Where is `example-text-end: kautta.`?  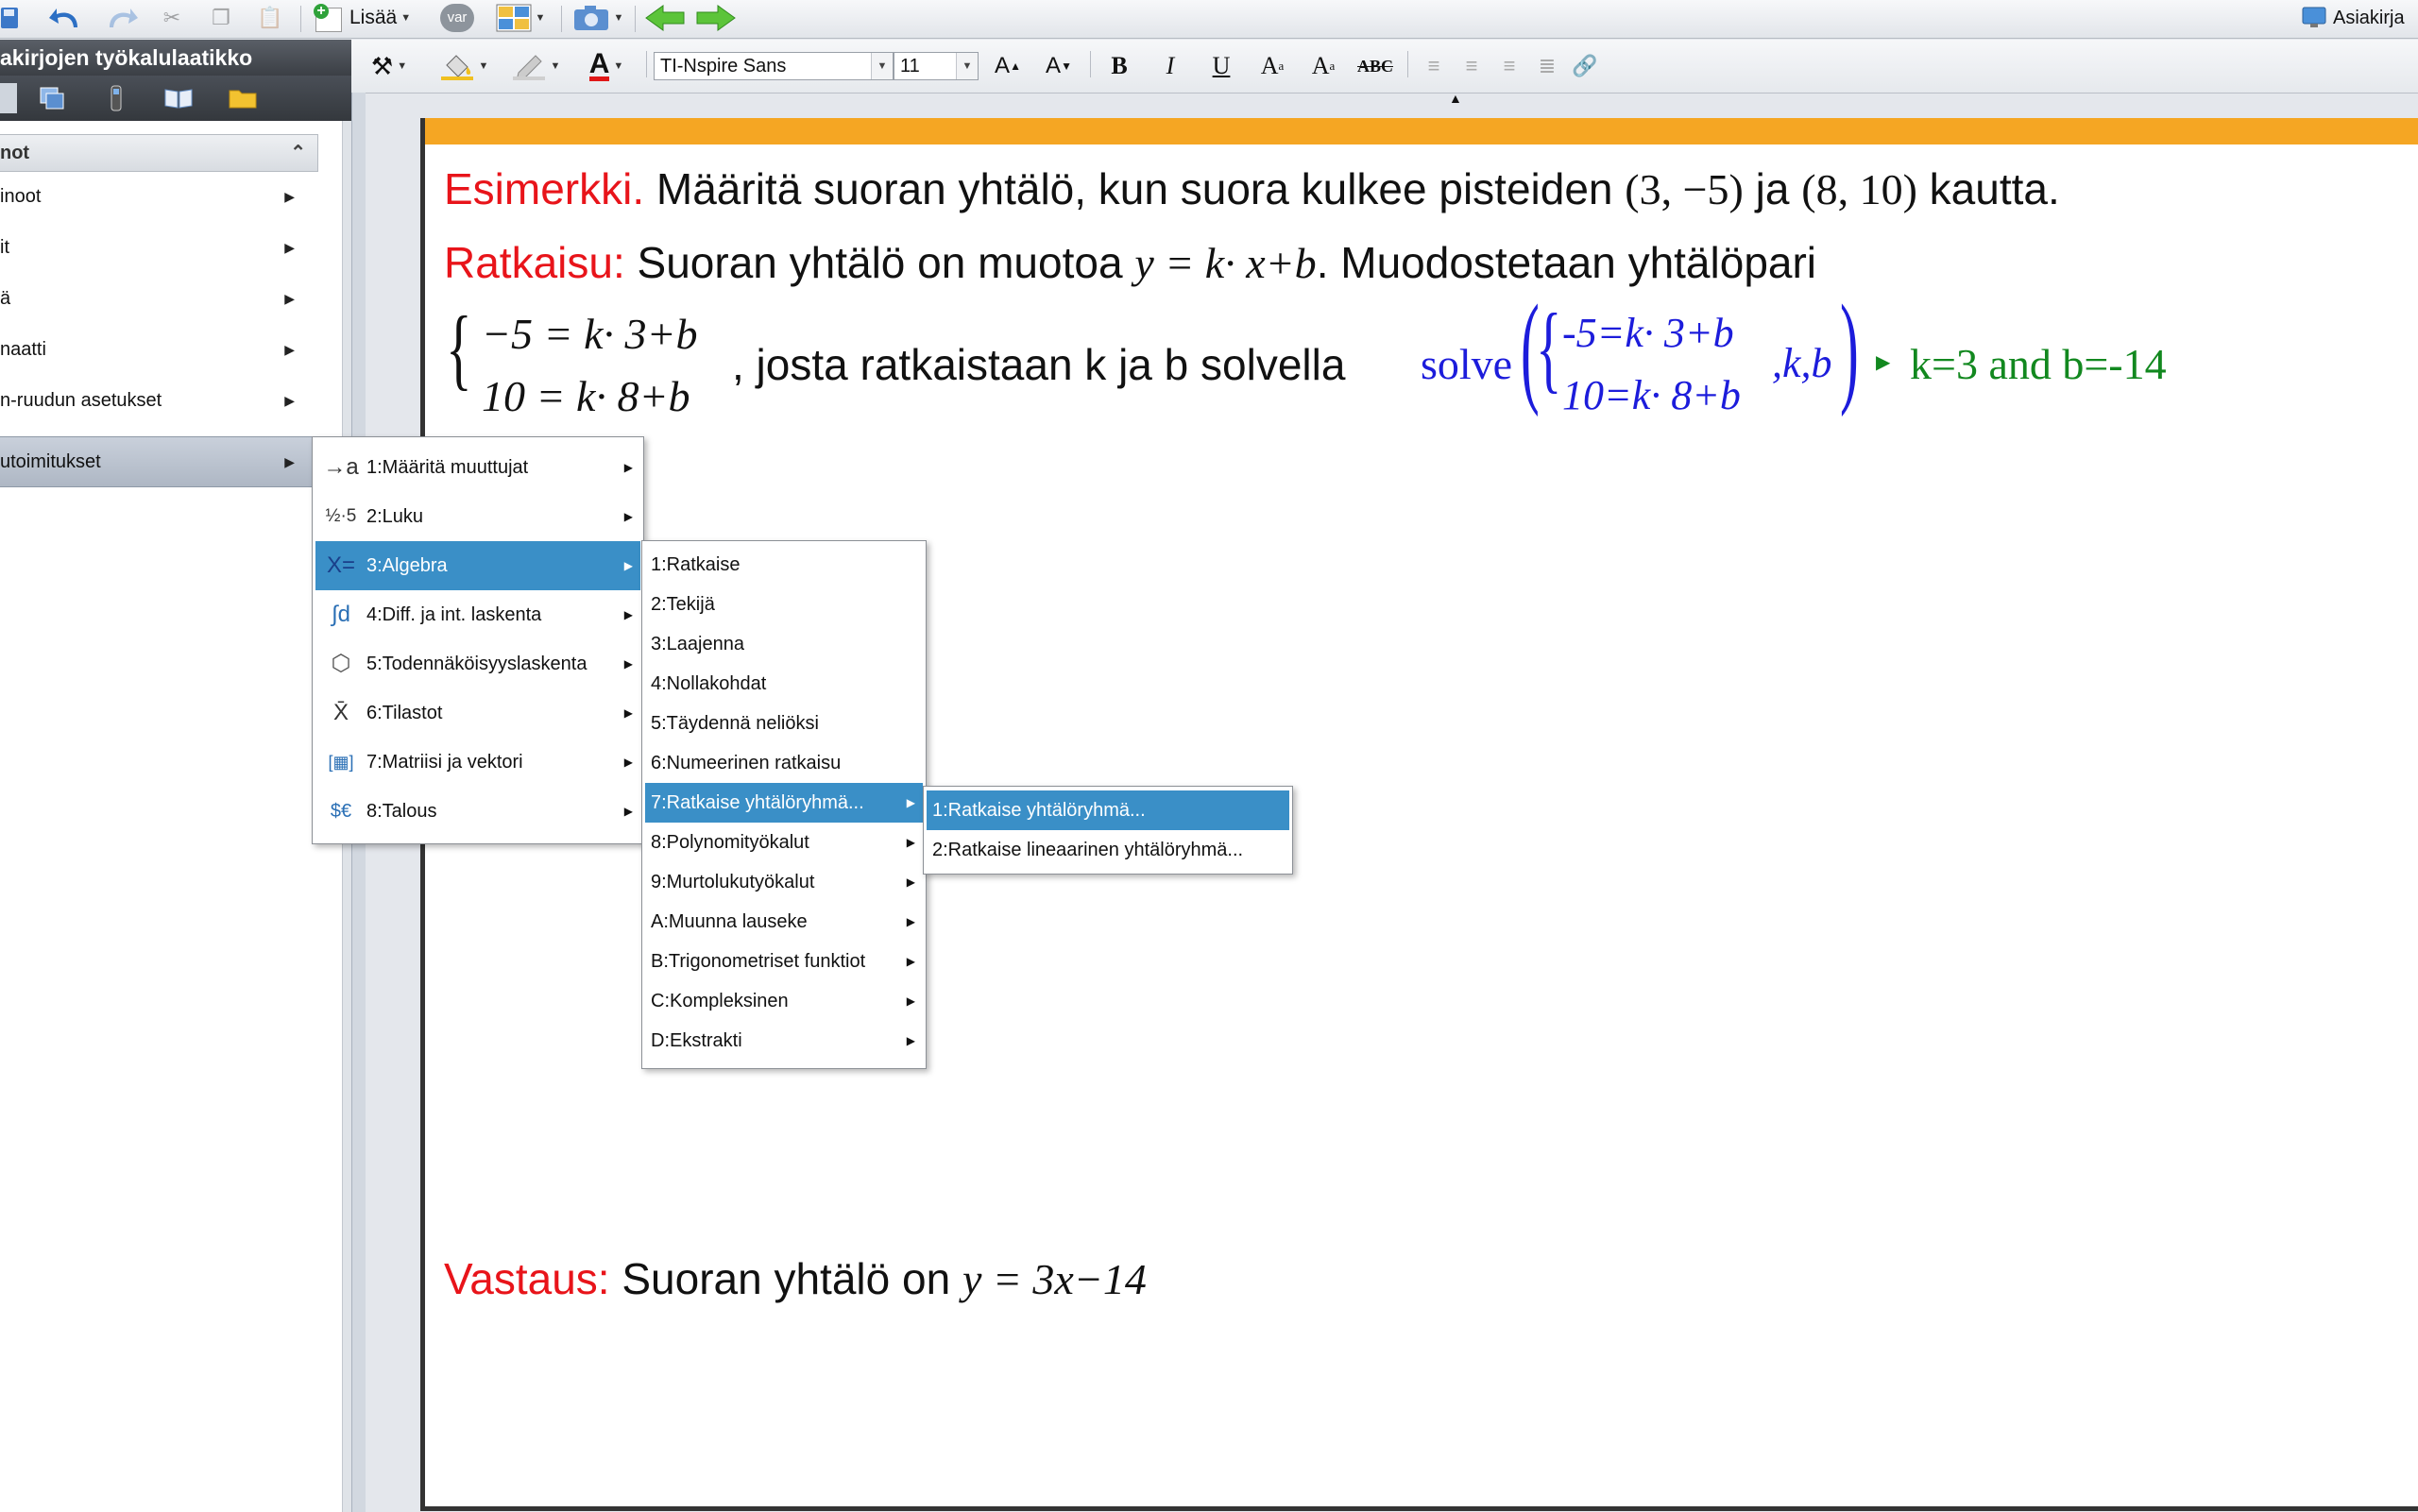 example-text-end: kautta. is located at coordinates (1988, 189).